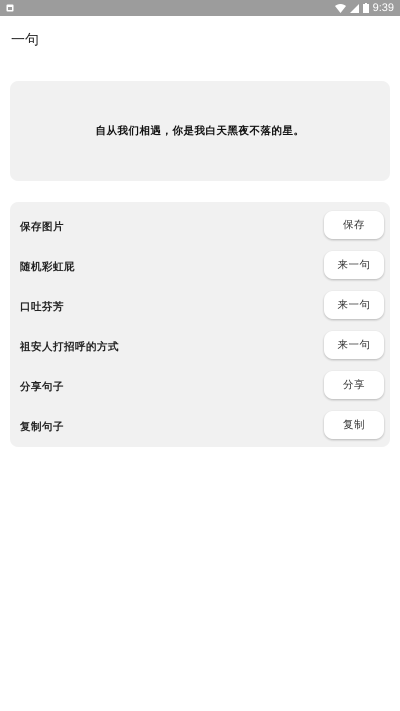 The width and height of the screenshot is (400, 711). Describe the element at coordinates (365, 8) in the screenshot. I see `battery-icon` at that location.